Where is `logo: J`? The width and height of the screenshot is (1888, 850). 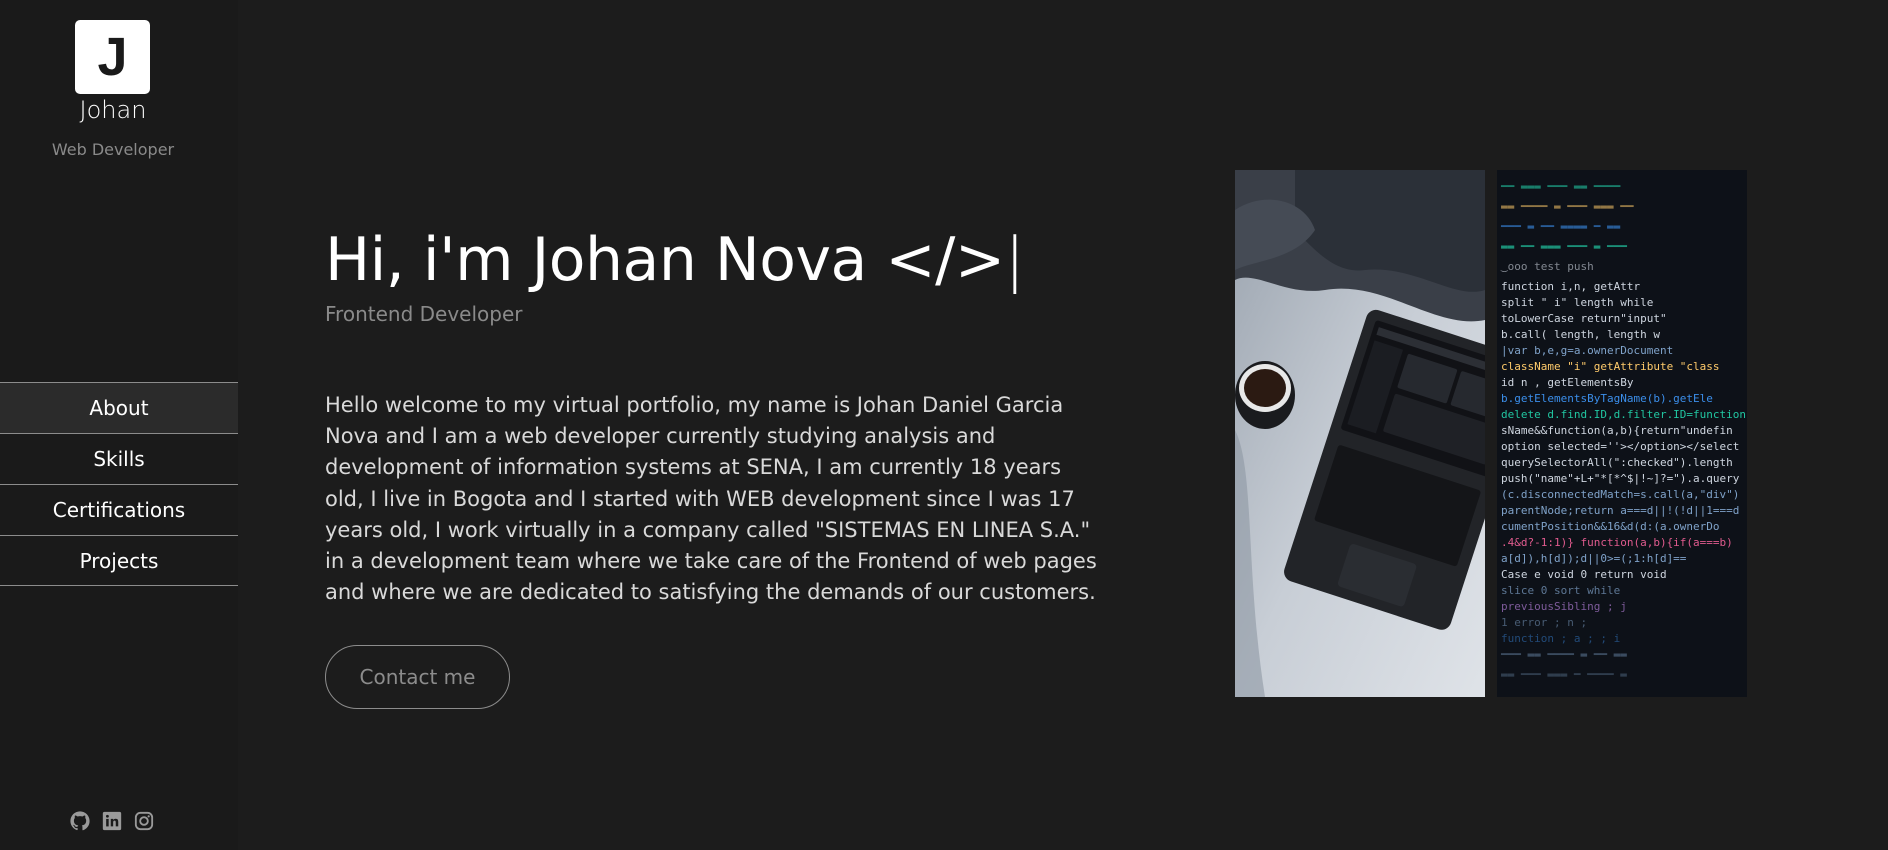
logo: J is located at coordinates (112, 57).